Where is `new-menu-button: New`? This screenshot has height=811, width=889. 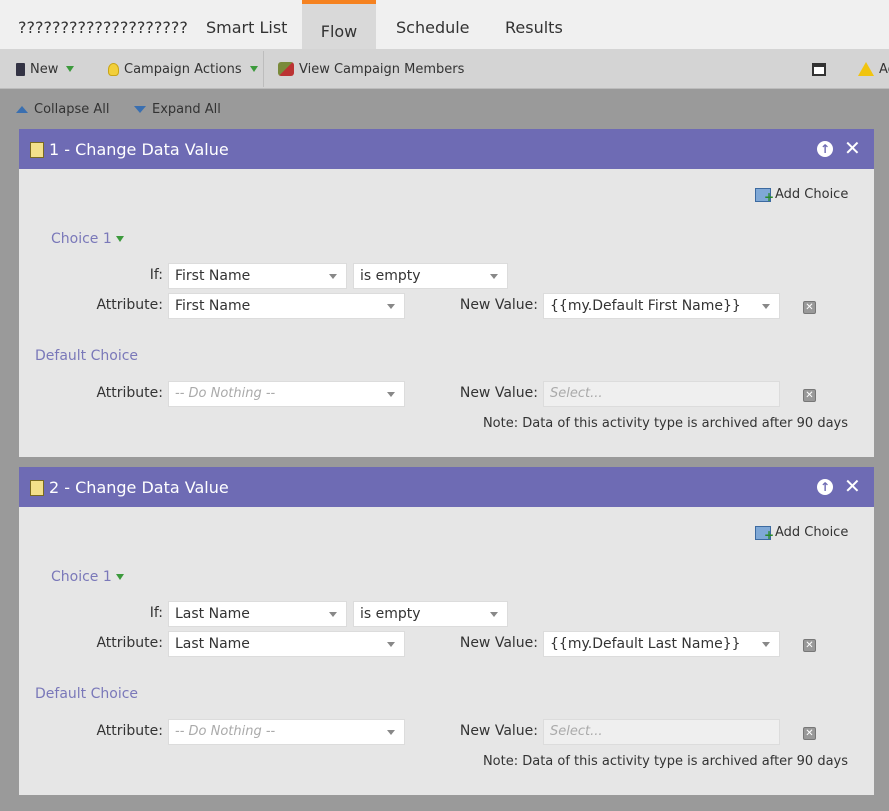 new-menu-button: New is located at coordinates (45, 69).